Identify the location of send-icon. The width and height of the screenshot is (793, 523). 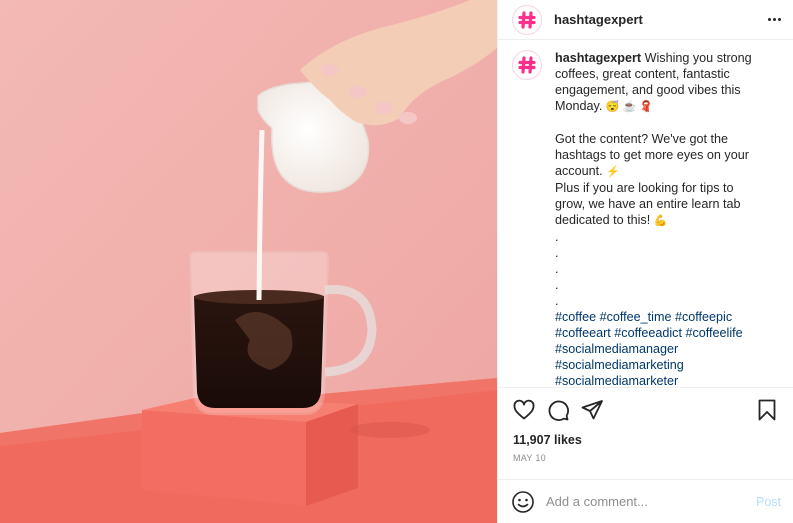
(592, 410).